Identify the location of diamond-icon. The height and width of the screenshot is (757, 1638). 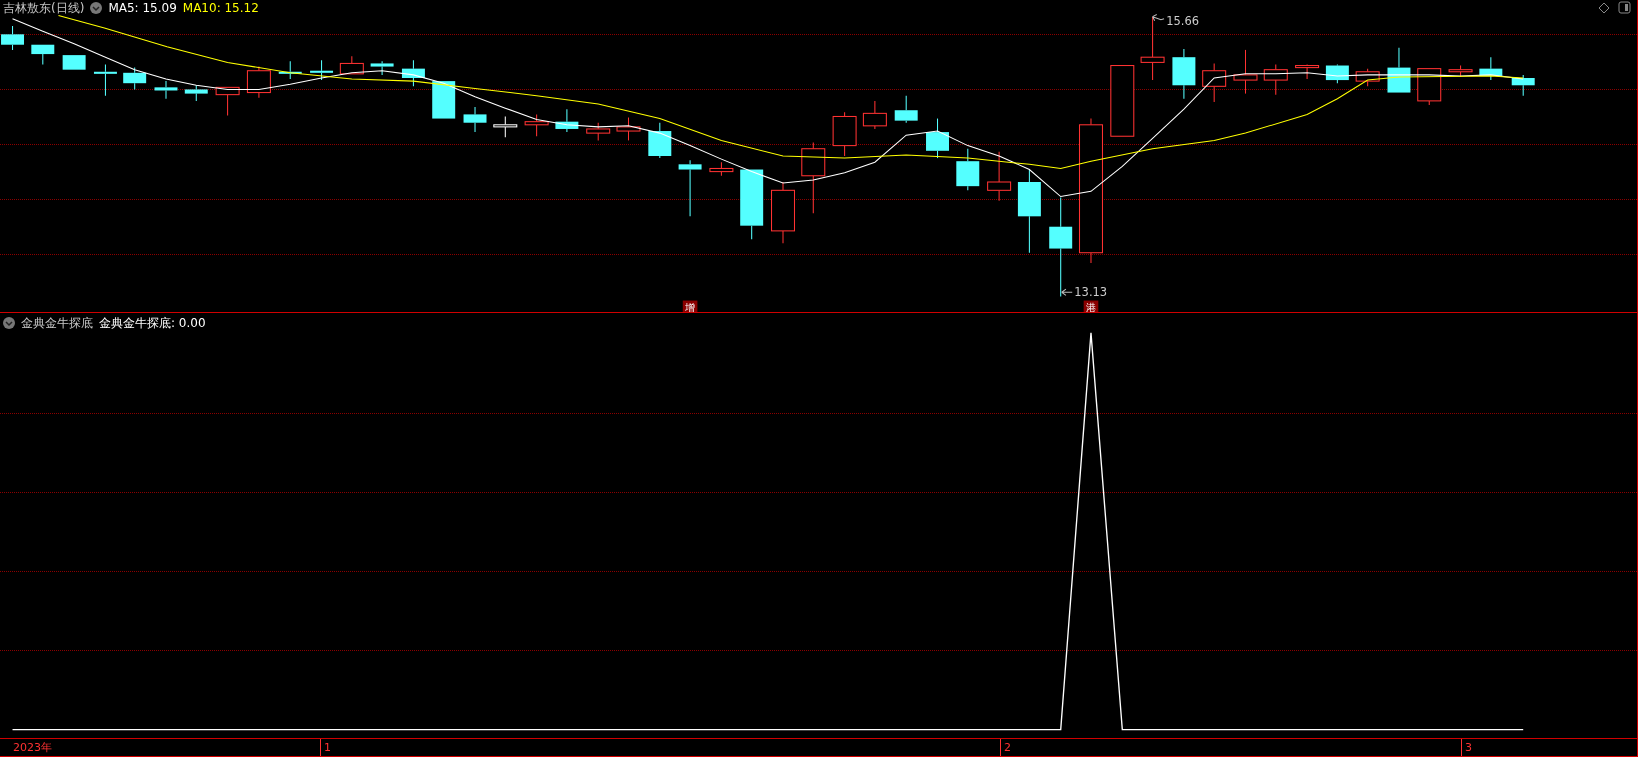
(1604, 7).